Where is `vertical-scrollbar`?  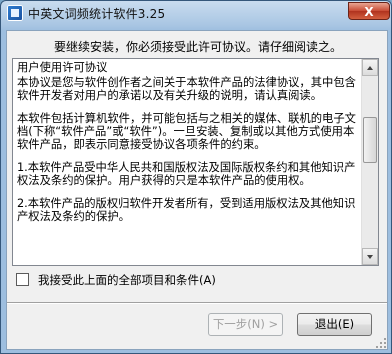
vertical-scrollbar is located at coordinates (369, 162).